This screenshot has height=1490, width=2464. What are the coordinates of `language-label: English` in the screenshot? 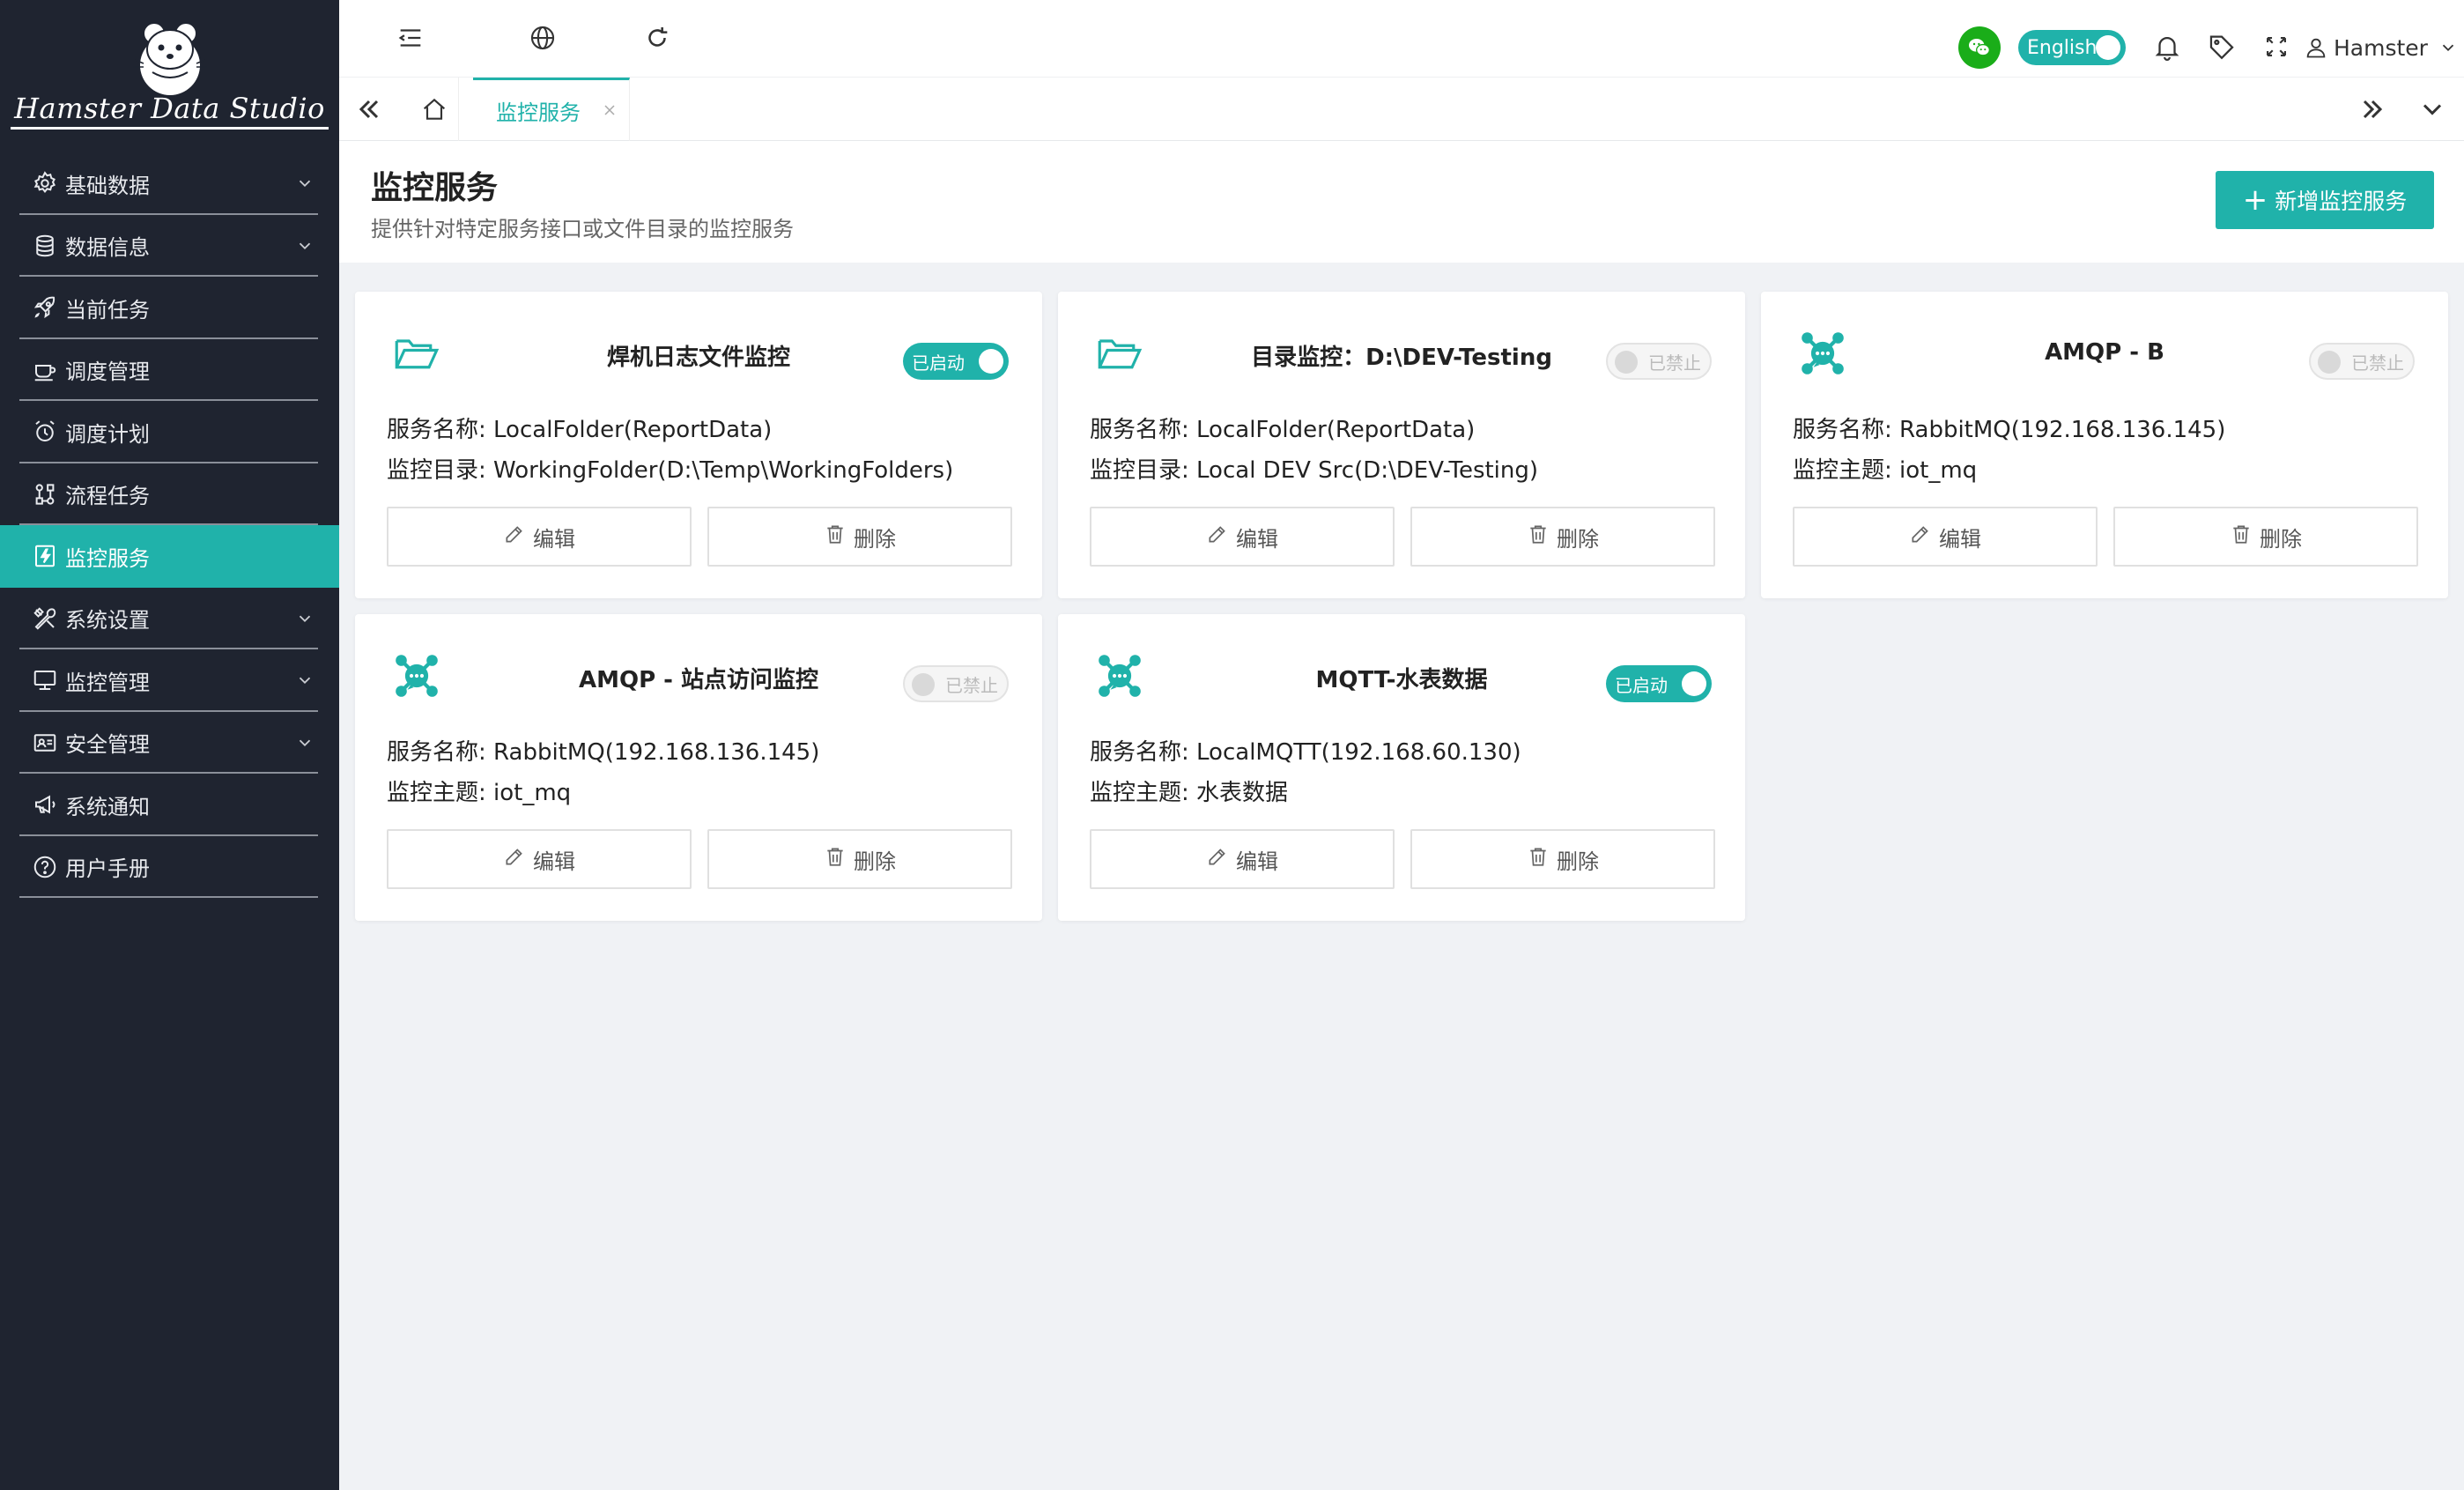 It's located at (2062, 47).